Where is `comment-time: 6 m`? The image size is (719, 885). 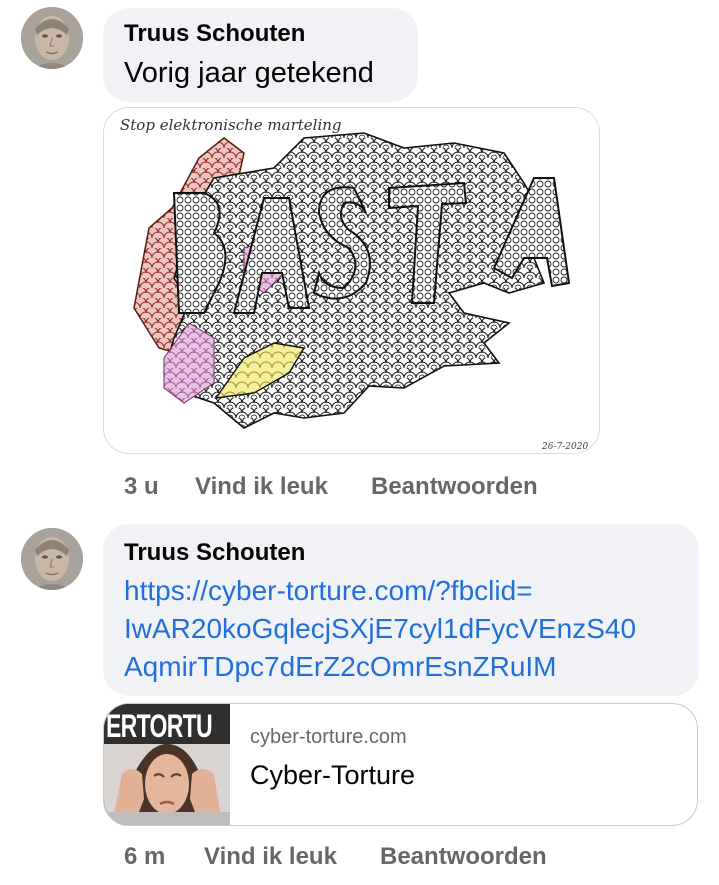
comment-time: 6 m is located at coordinates (144, 857).